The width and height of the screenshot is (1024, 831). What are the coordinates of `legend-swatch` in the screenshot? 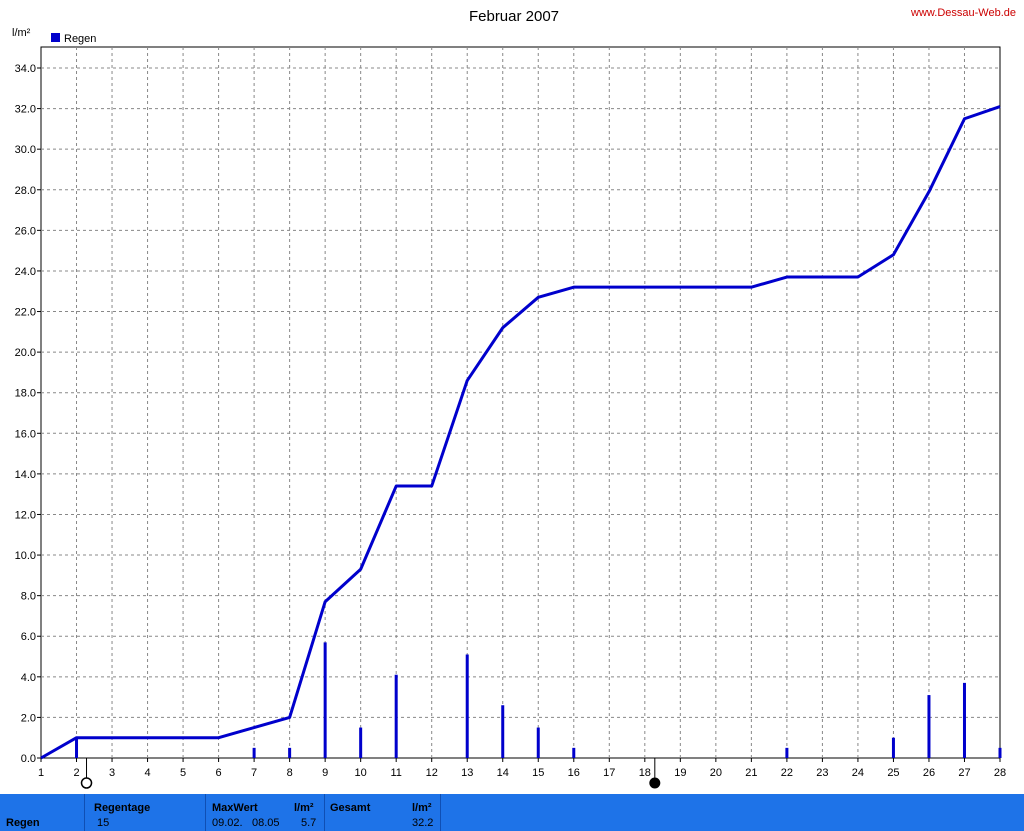 It's located at (55, 37).